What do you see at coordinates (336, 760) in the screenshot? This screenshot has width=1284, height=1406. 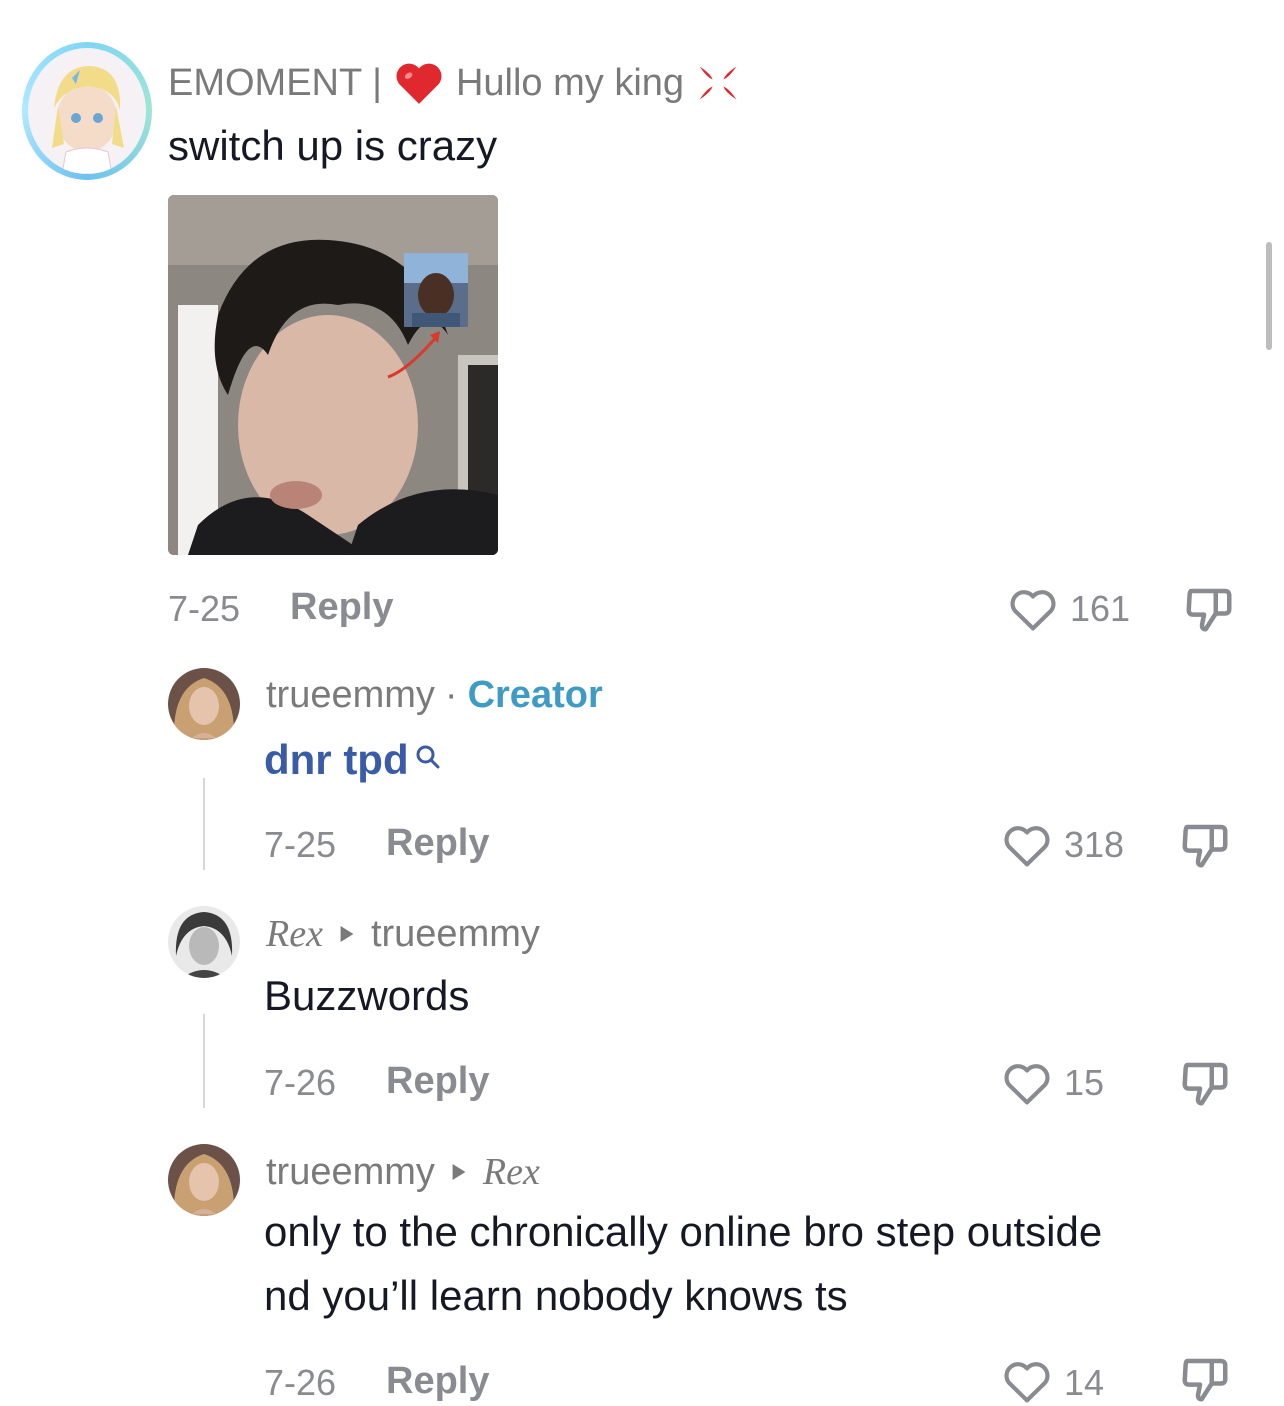 I see `search-link: dnr tpd` at bounding box center [336, 760].